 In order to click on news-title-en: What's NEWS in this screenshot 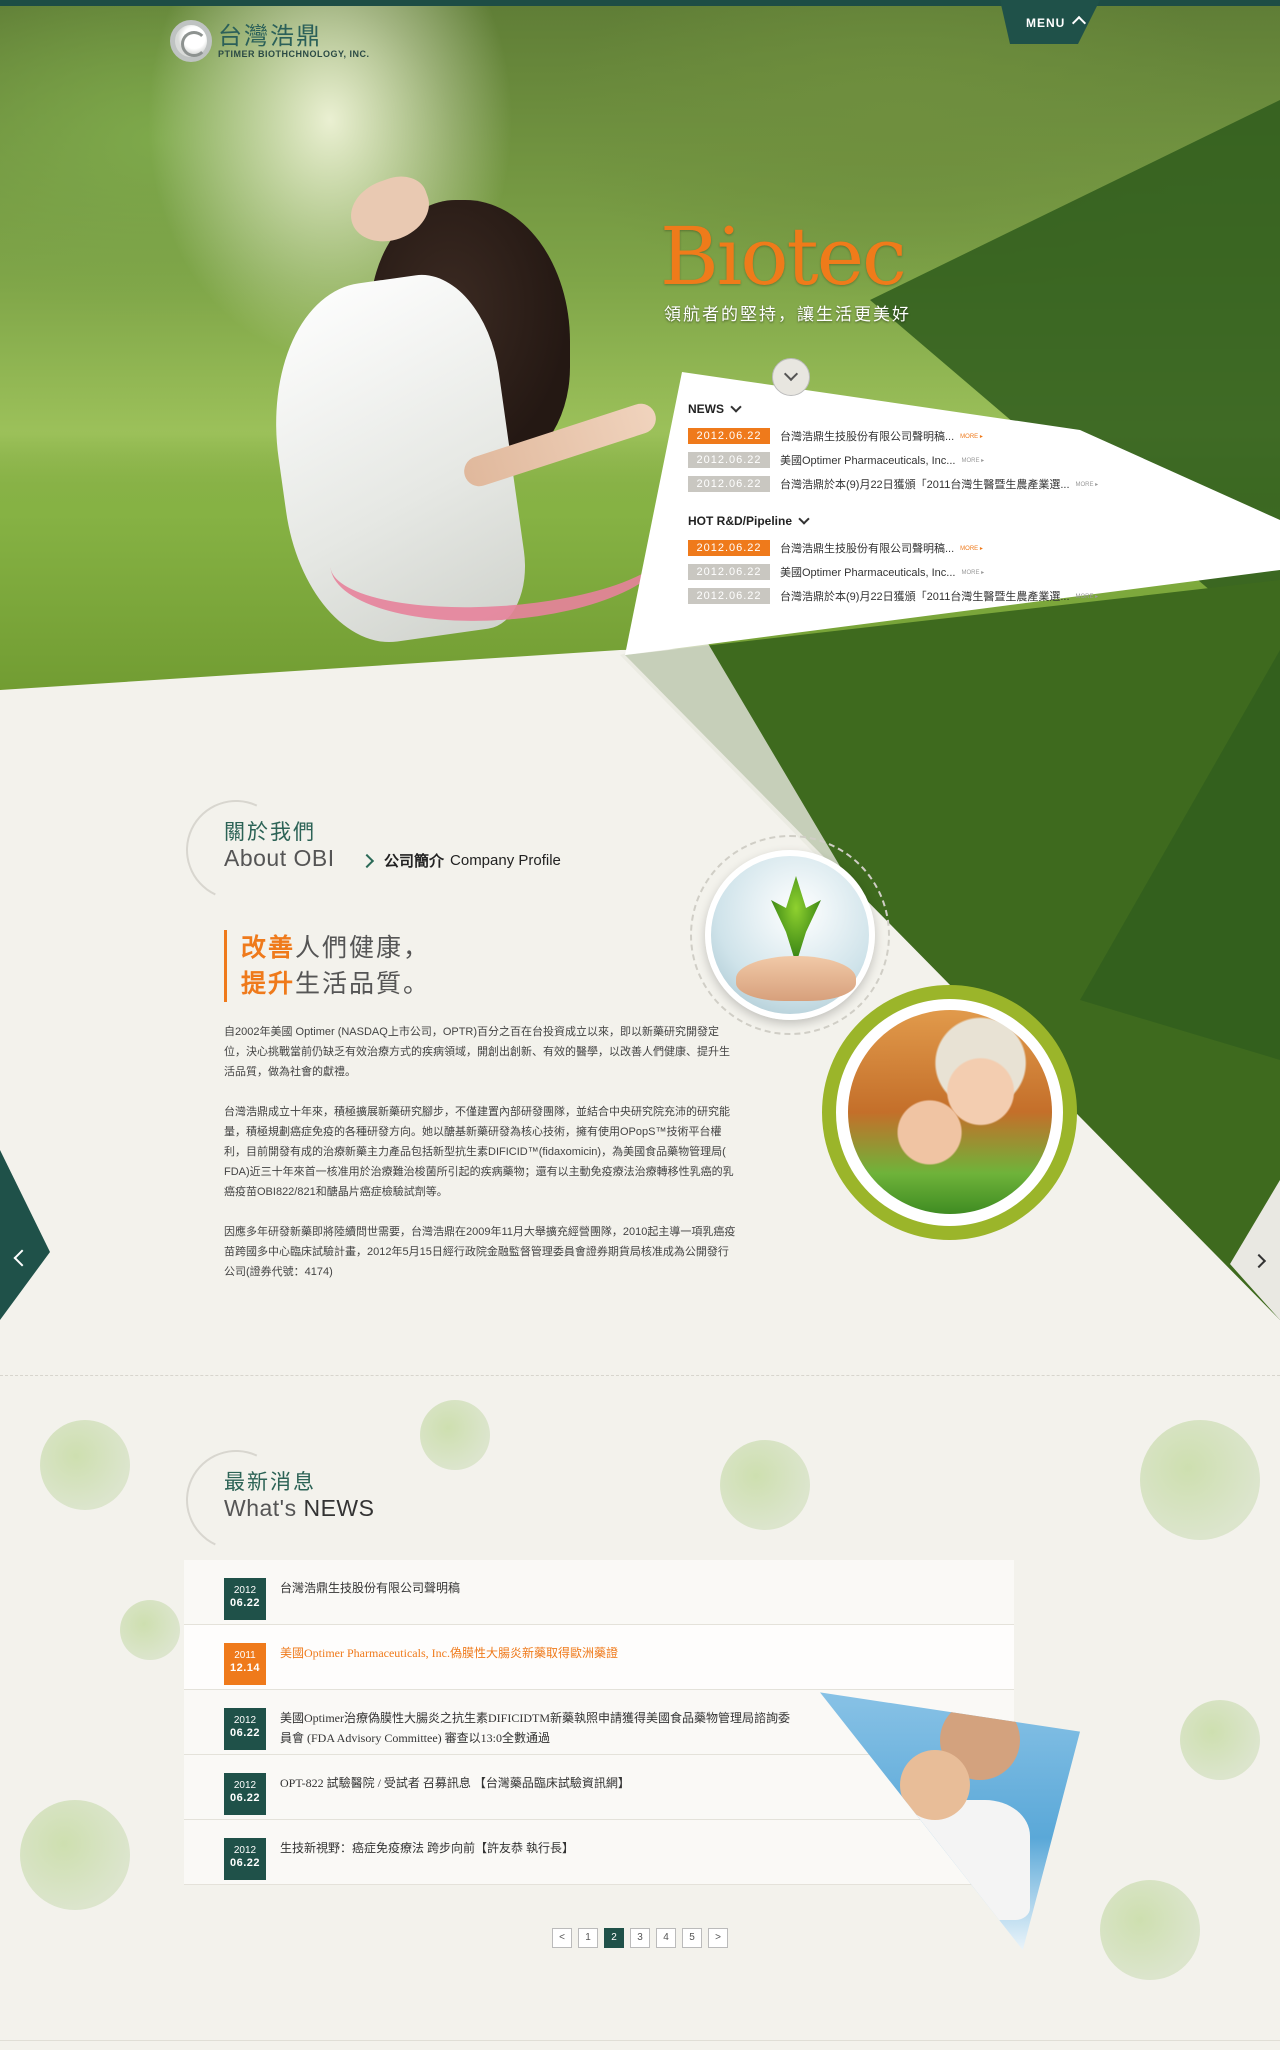, I will do `click(299, 1508)`.